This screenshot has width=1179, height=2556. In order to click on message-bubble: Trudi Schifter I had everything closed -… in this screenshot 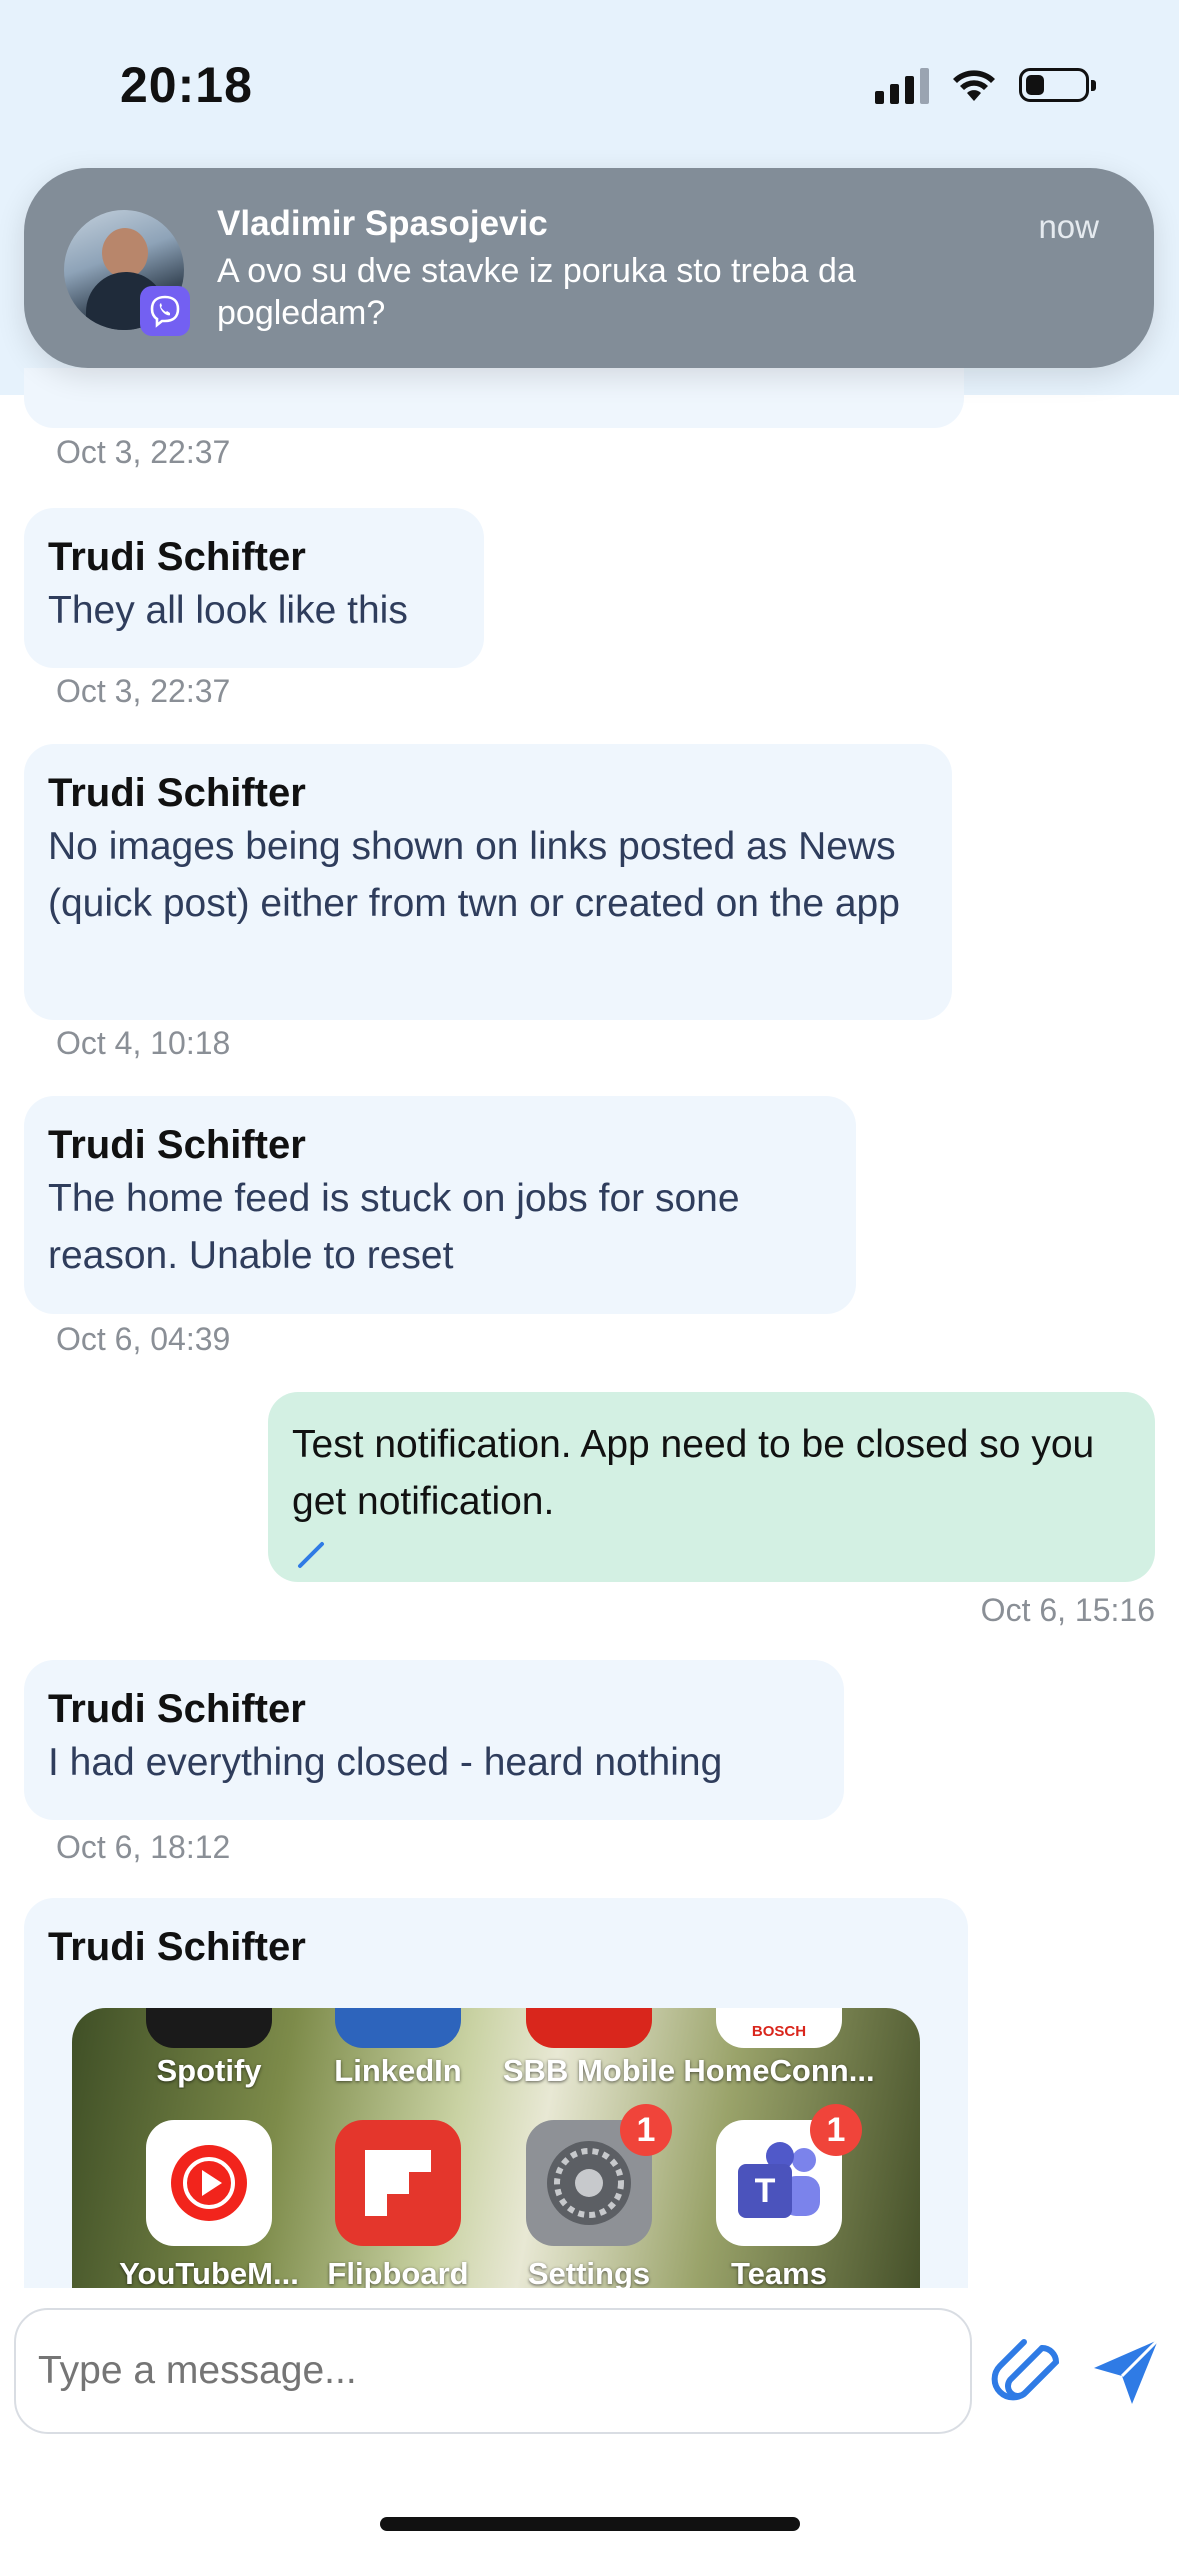, I will do `click(434, 1740)`.